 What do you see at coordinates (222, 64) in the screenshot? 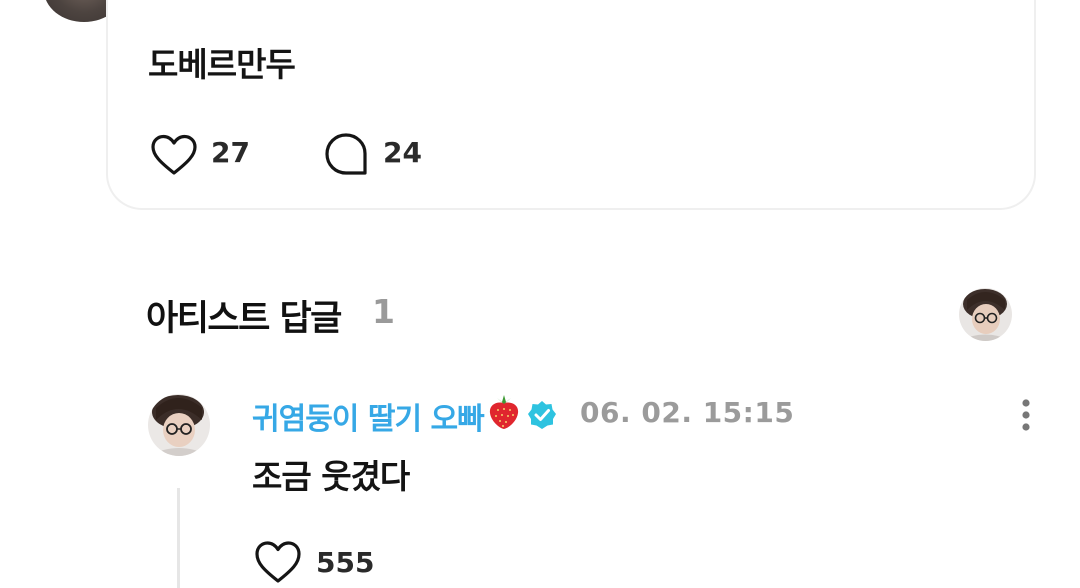
I see `post-text: 도베르만두` at bounding box center [222, 64].